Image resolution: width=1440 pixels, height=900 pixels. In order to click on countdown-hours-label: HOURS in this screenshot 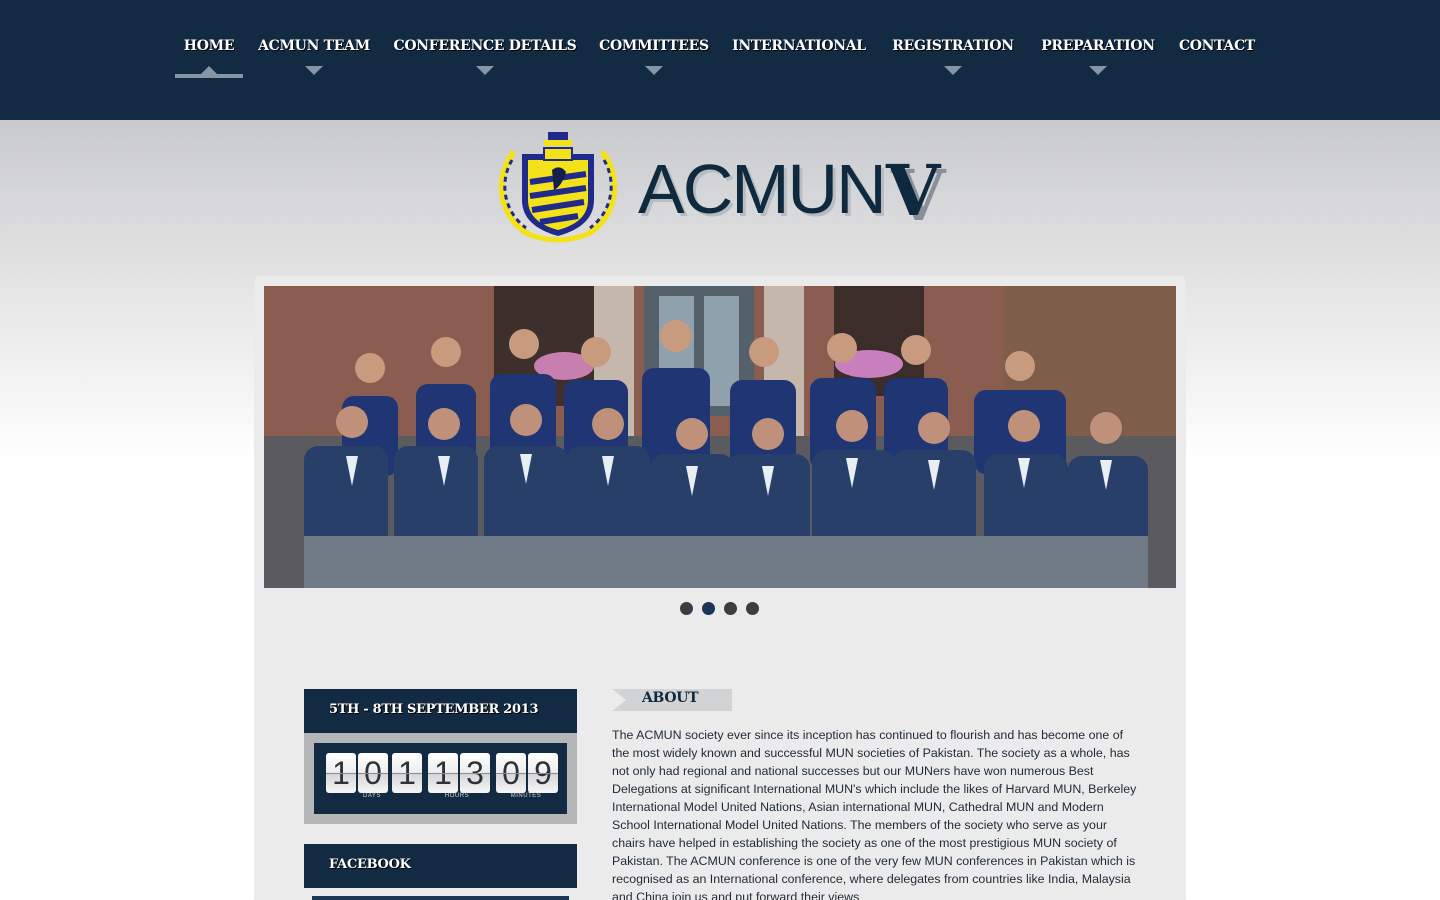, I will do `click(457, 796)`.